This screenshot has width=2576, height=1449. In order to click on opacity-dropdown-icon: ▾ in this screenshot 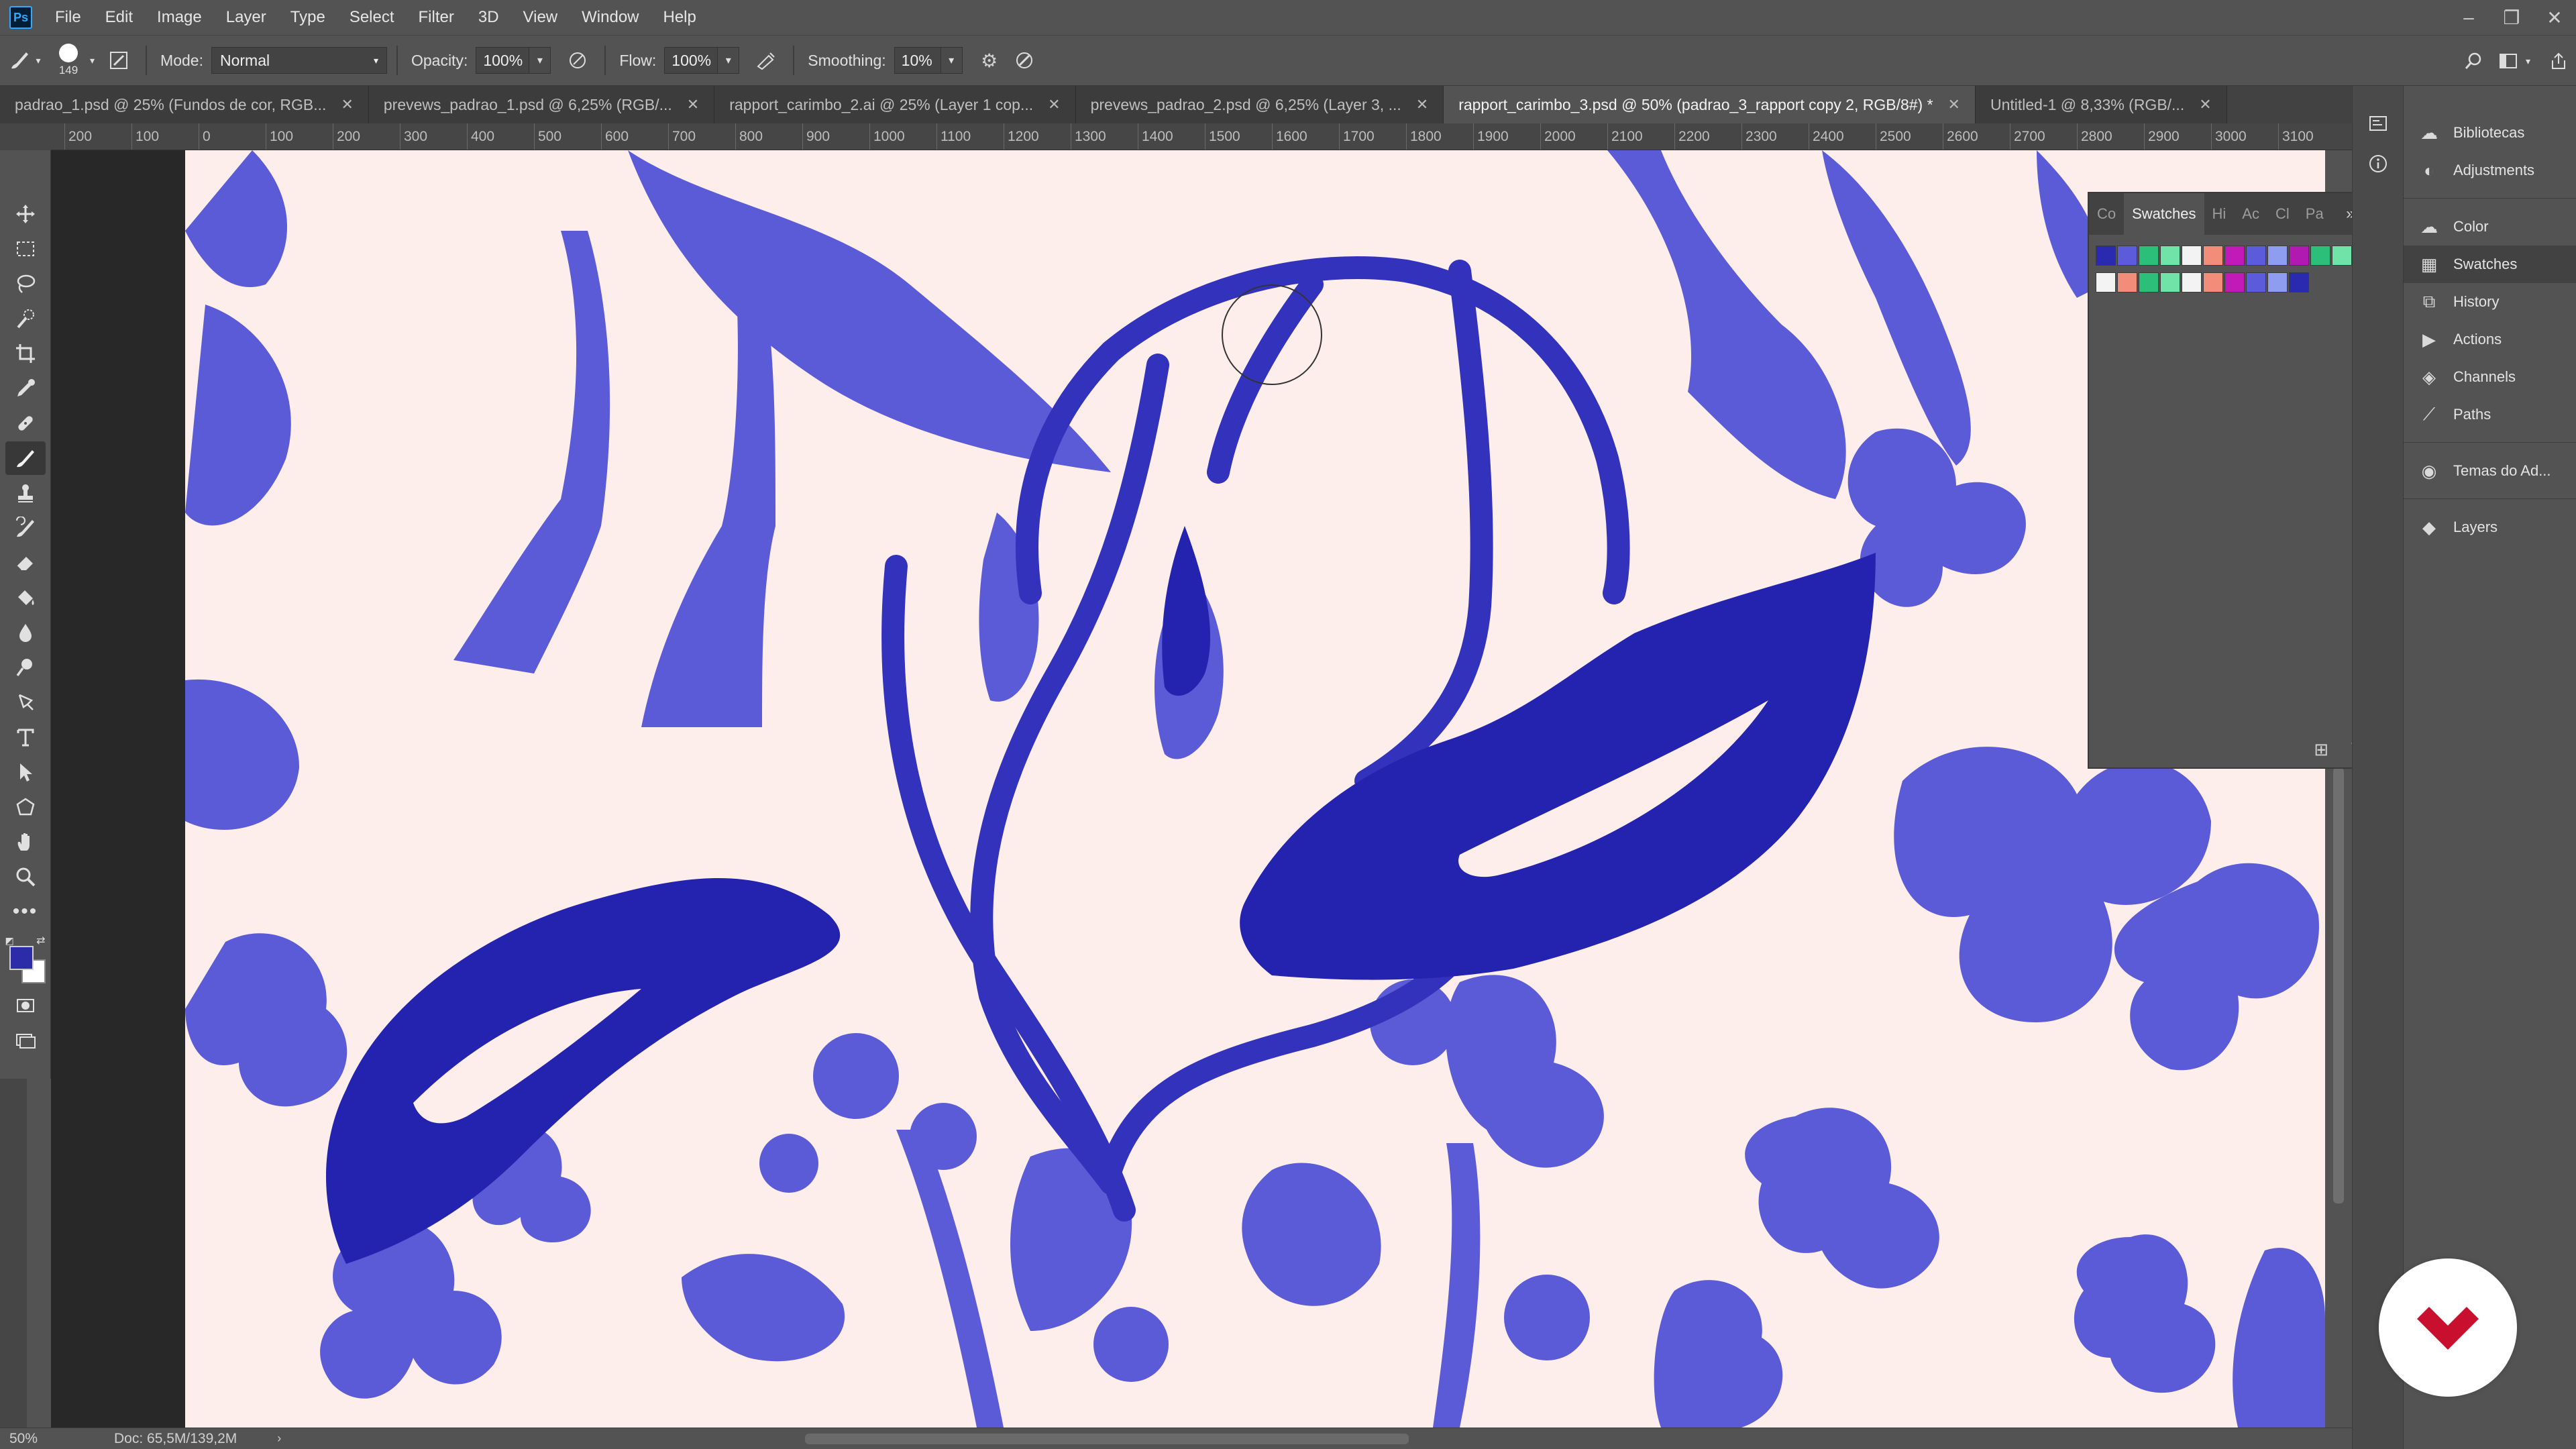, I will do `click(540, 60)`.